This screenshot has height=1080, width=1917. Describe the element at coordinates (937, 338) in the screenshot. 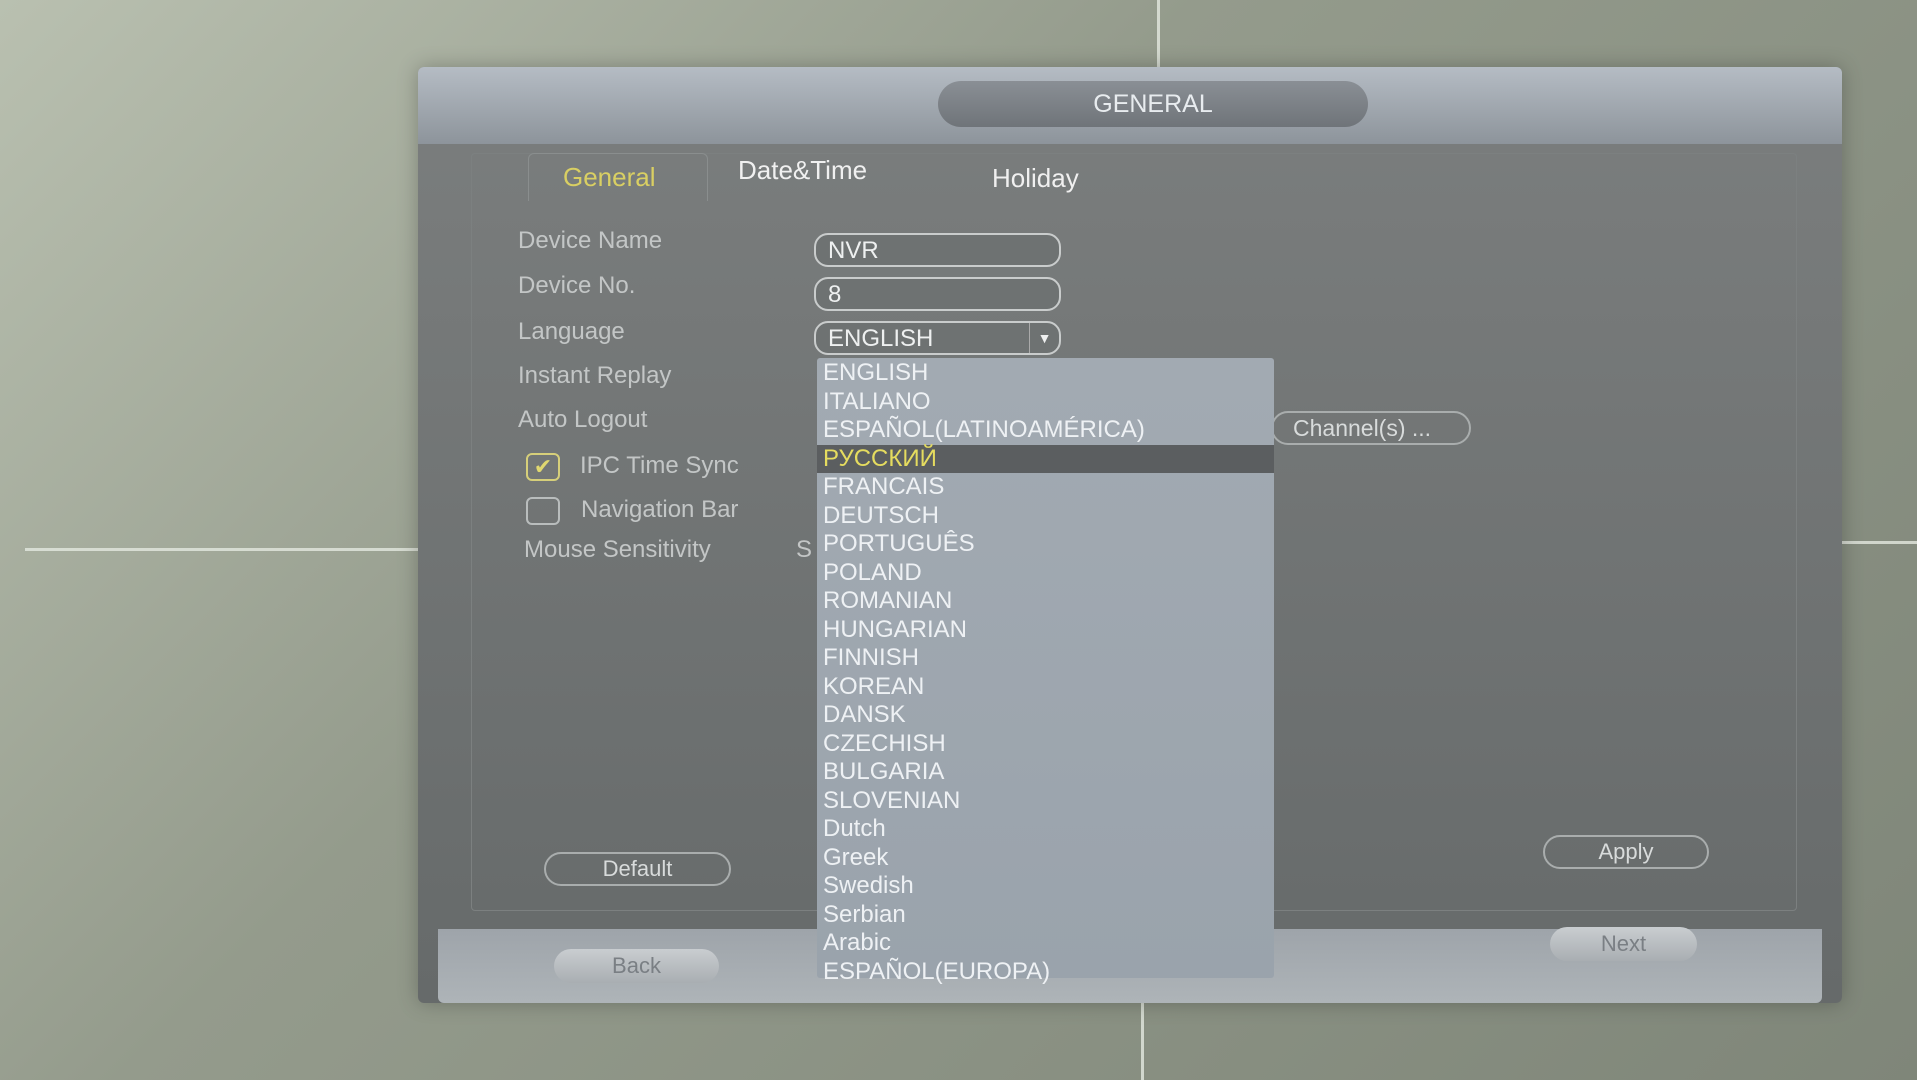

I see `language-select: ENGLISH ▼` at that location.